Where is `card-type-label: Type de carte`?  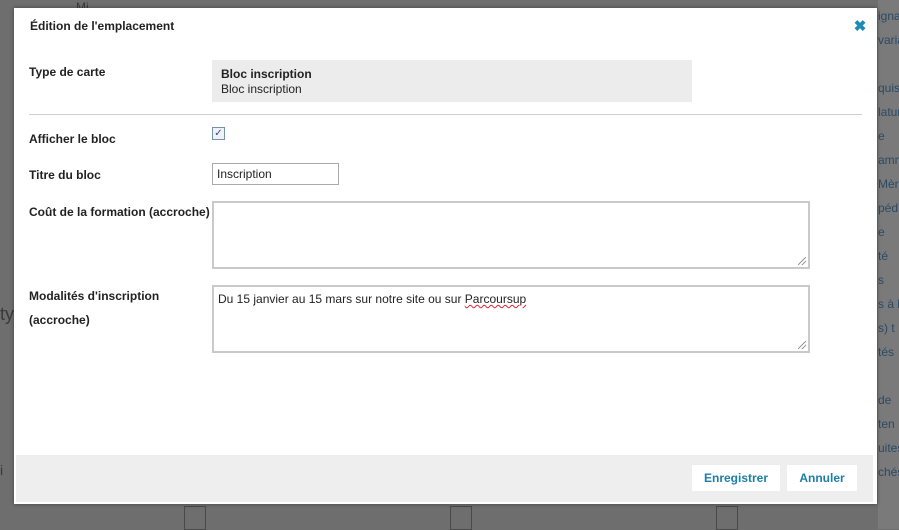 card-type-label: Type de carte is located at coordinates (67, 72).